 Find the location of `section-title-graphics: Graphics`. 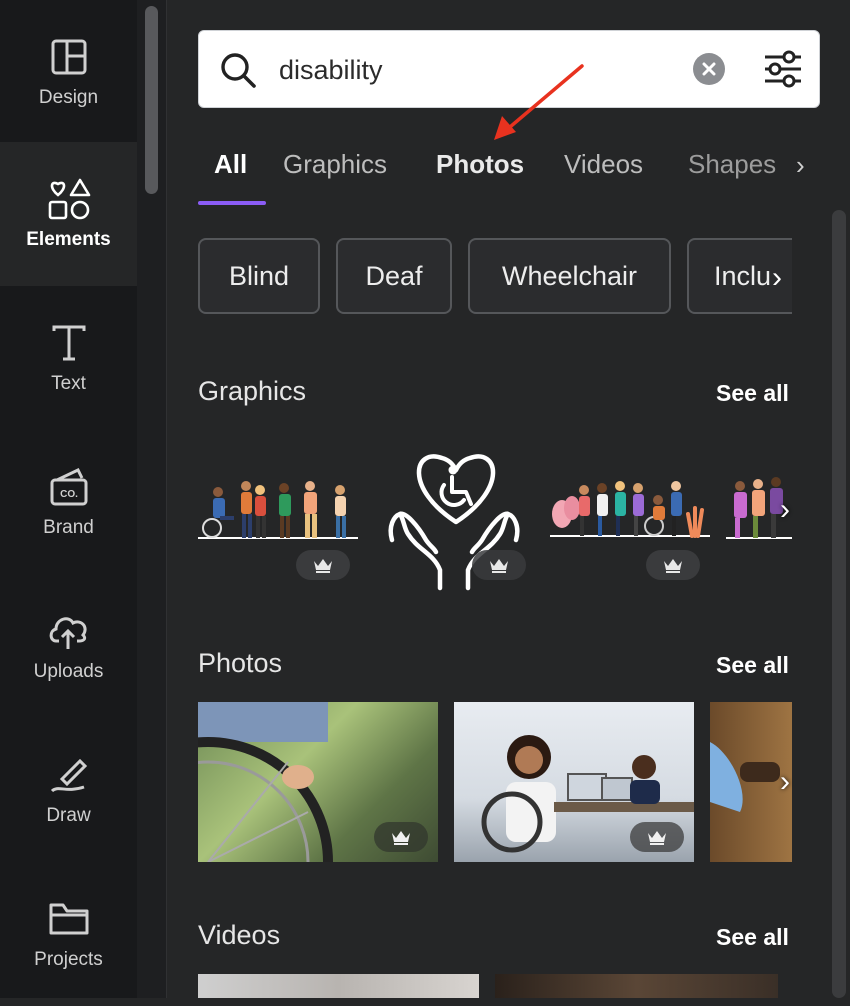

section-title-graphics: Graphics is located at coordinates (252, 391).